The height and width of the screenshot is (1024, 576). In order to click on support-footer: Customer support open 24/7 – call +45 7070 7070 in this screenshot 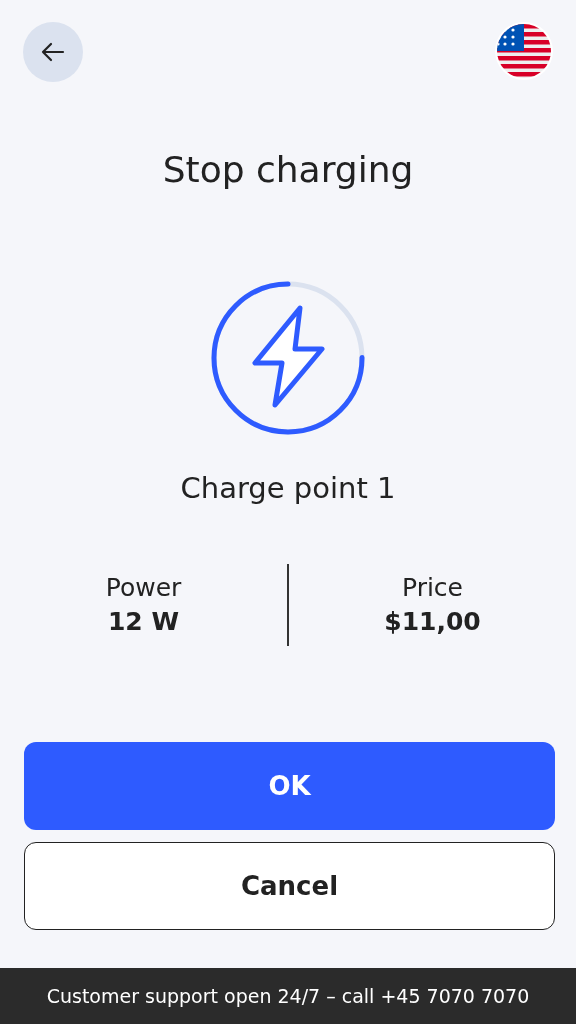, I will do `click(288, 996)`.